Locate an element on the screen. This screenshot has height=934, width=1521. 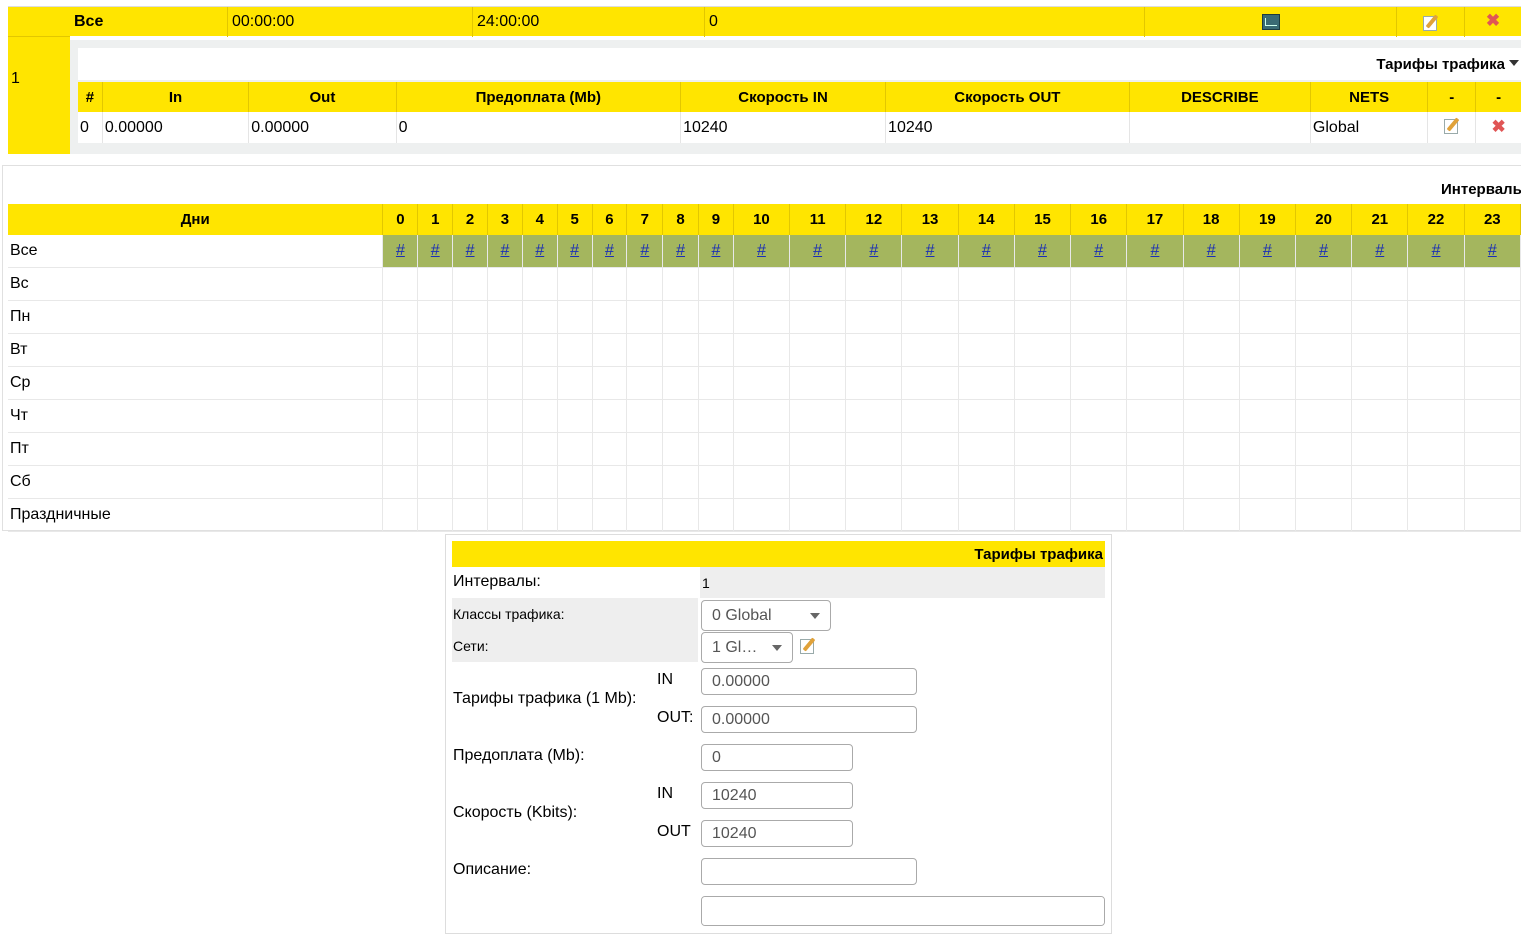
hour-link-10: # is located at coordinates (761, 250).